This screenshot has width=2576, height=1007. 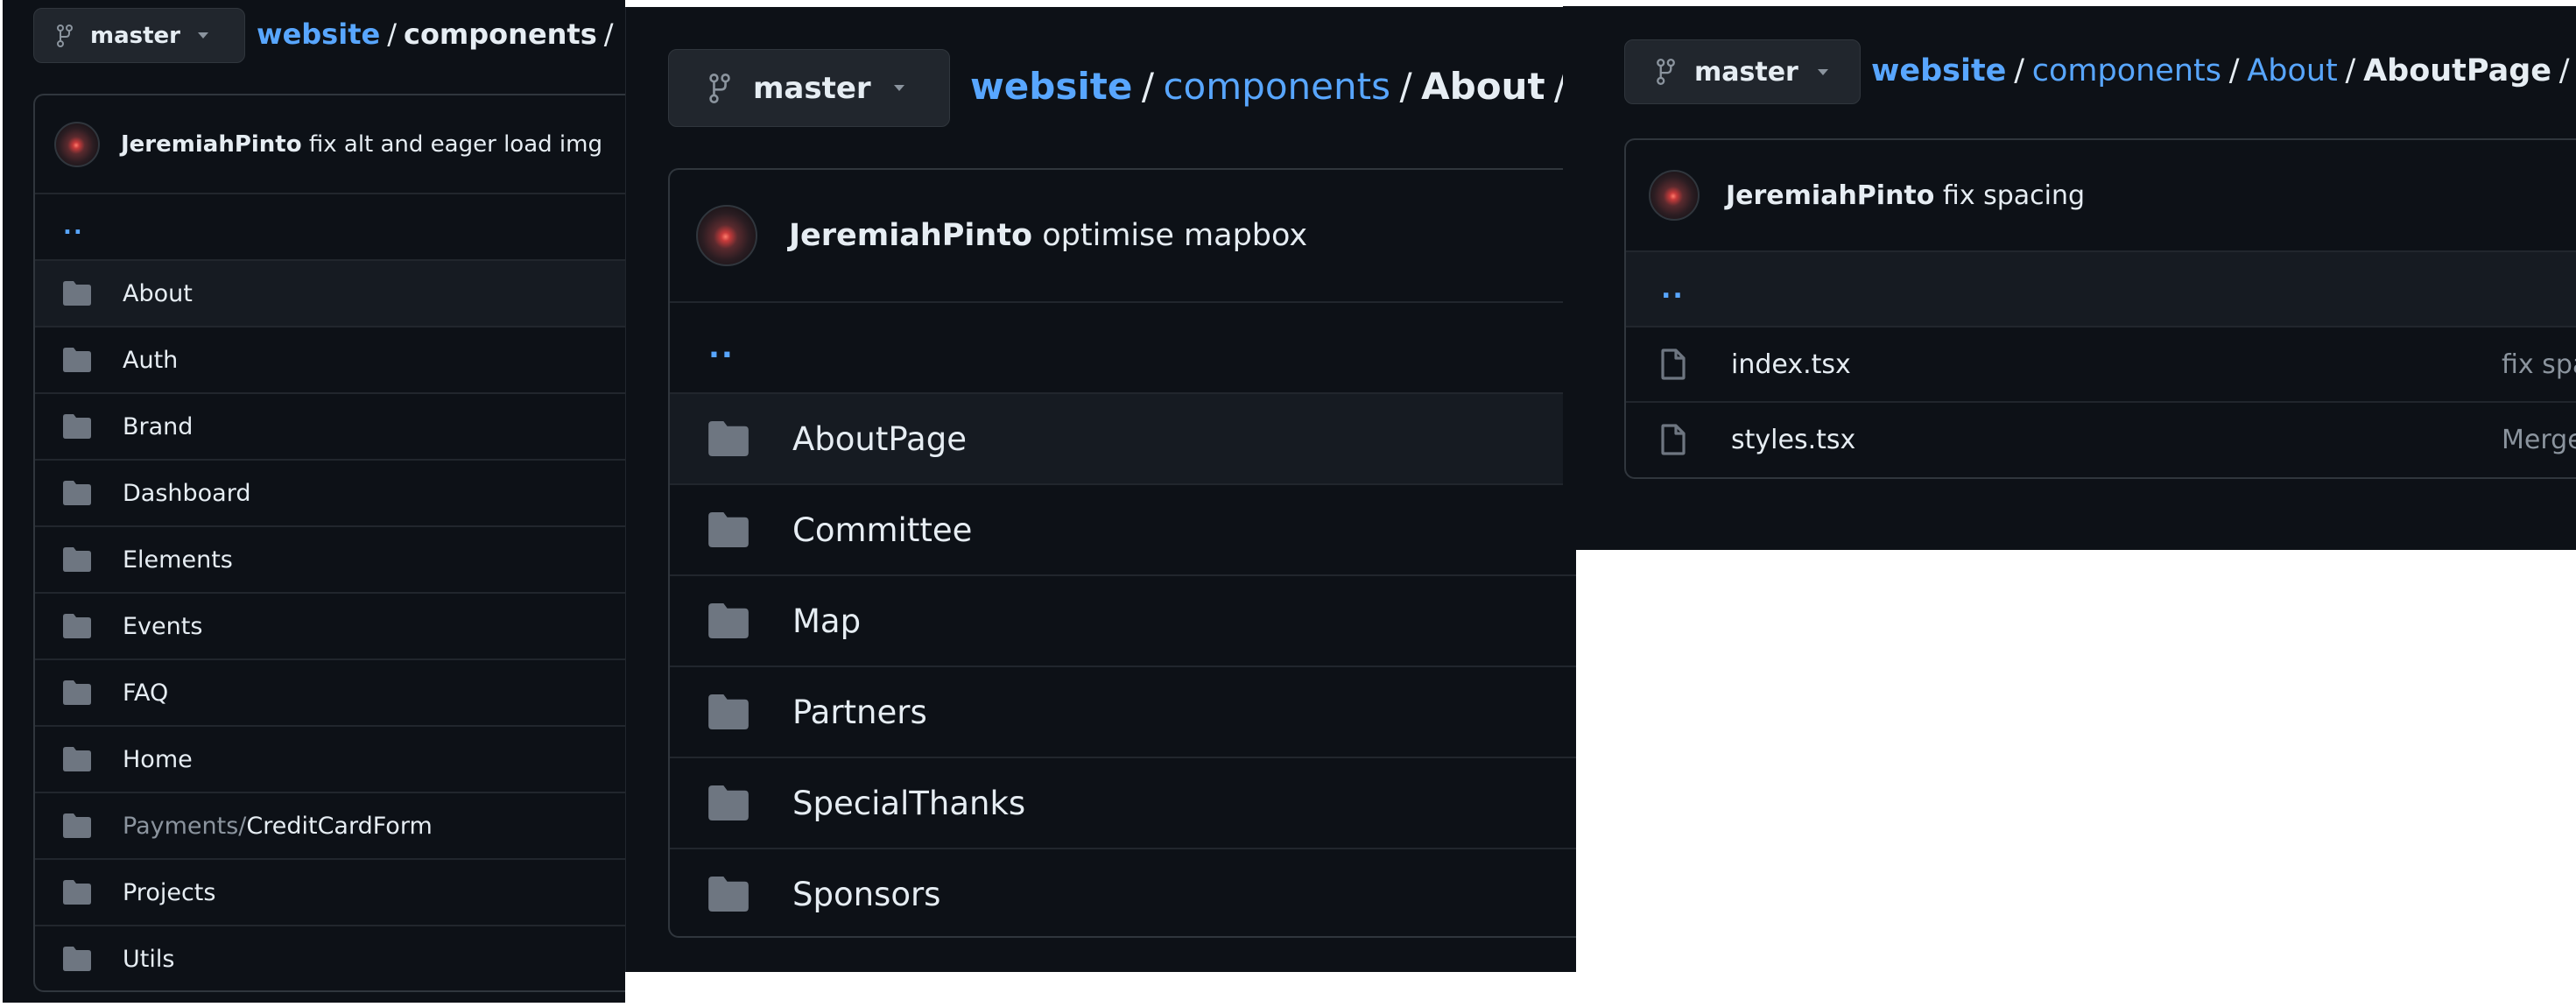 I want to click on folder-row: Dashboard, so click(x=330, y=492).